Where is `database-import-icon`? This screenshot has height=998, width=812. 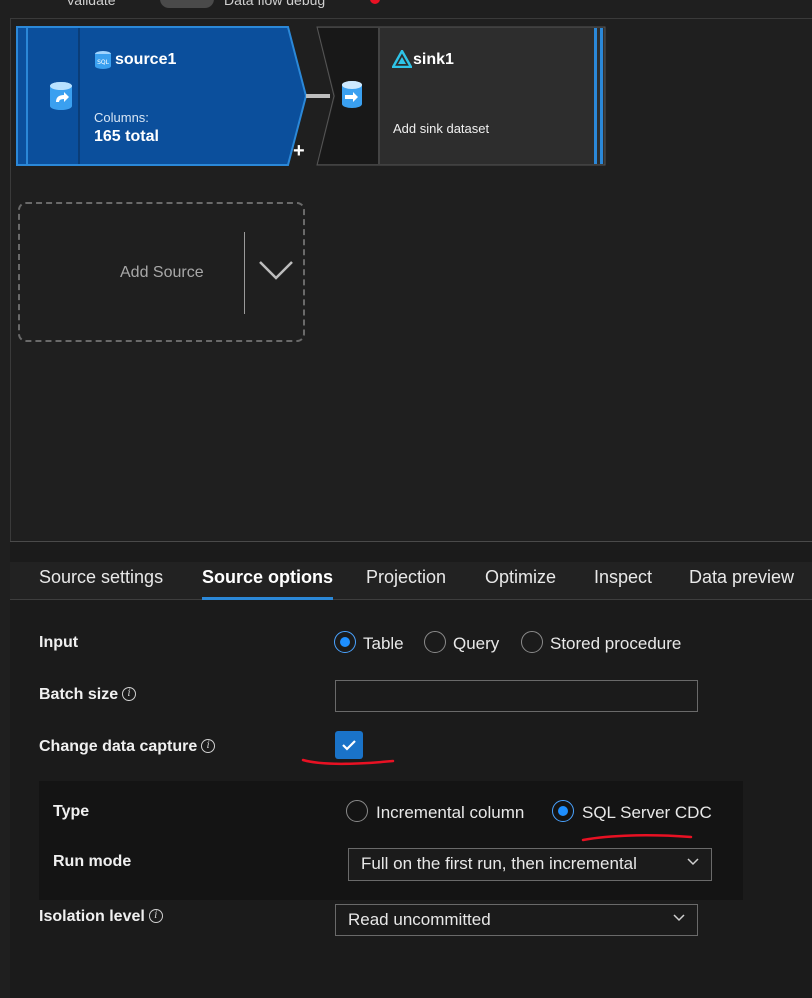 database-import-icon is located at coordinates (352, 94).